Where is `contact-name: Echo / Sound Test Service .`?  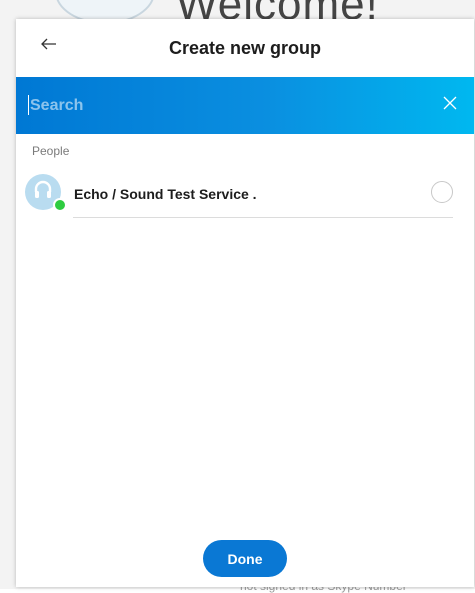
contact-name: Echo / Sound Test Service . is located at coordinates (165, 194).